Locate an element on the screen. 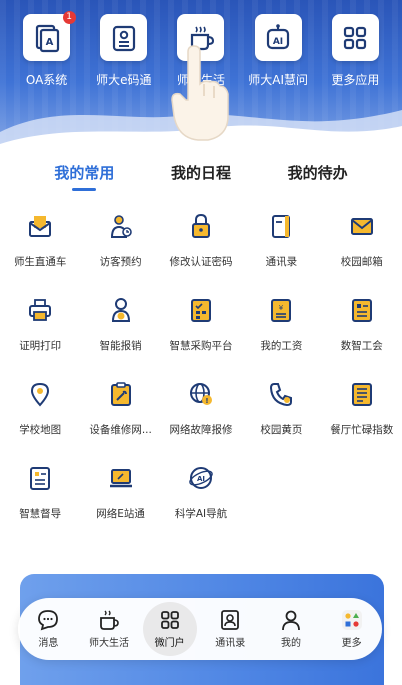 Image resolution: width=402 pixels, height=685 pixels. app-label: 我的工资 is located at coordinates (281, 346).